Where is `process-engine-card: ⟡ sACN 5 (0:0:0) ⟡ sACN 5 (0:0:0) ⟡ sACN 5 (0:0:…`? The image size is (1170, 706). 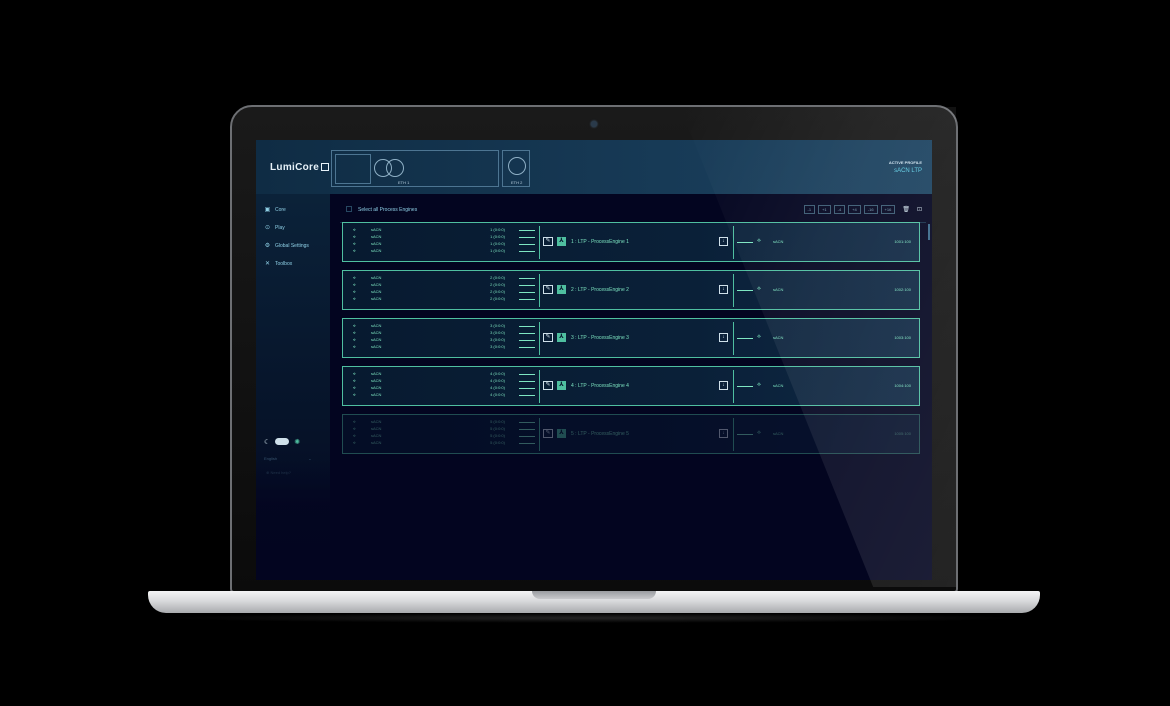 process-engine-card: ⟡ sACN 5 (0:0:0) ⟡ sACN 5 (0:0:0) ⟡ sACN 5 (0:0:… is located at coordinates (631, 434).